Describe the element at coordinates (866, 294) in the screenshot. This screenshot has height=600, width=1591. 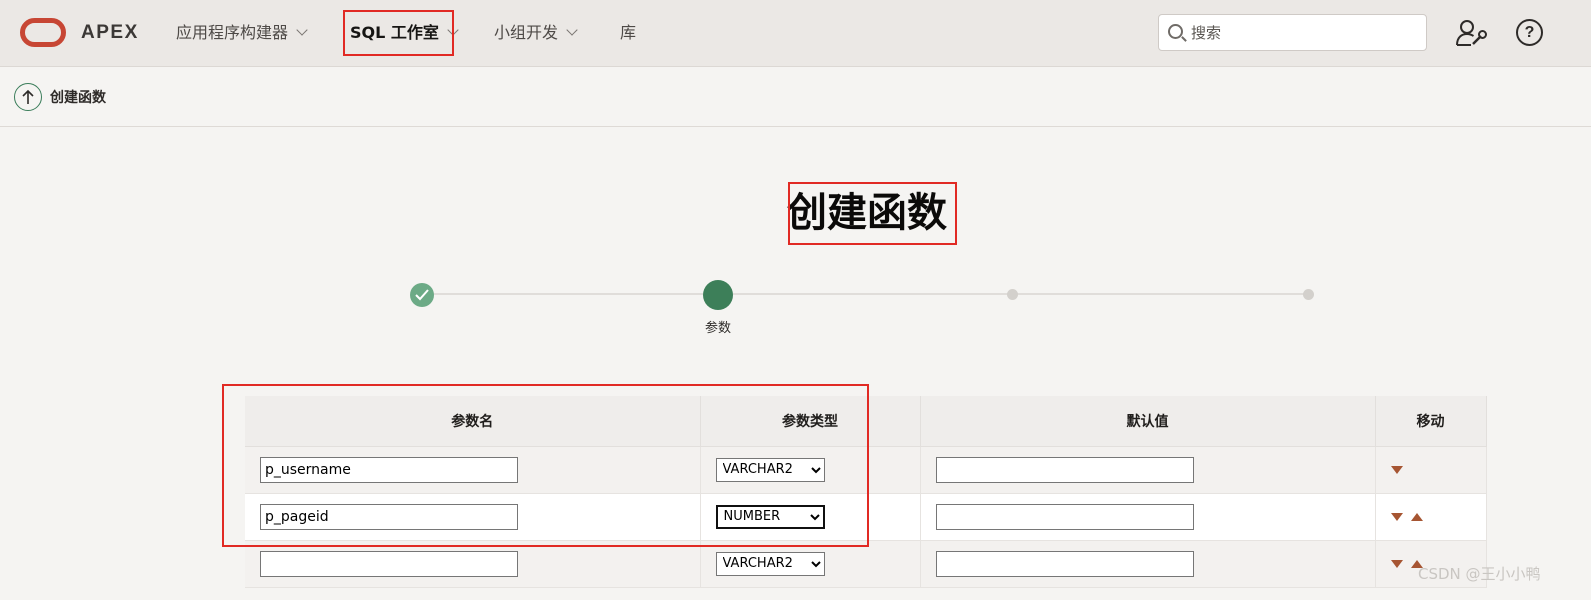
I see `wizard-progress-track` at that location.